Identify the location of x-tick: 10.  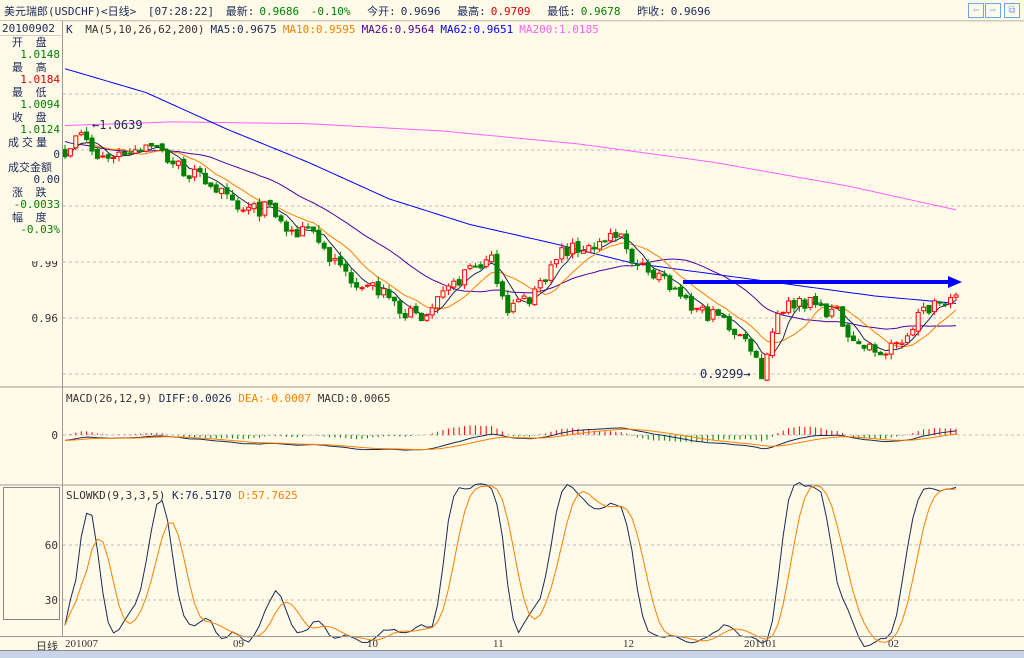
(372, 644).